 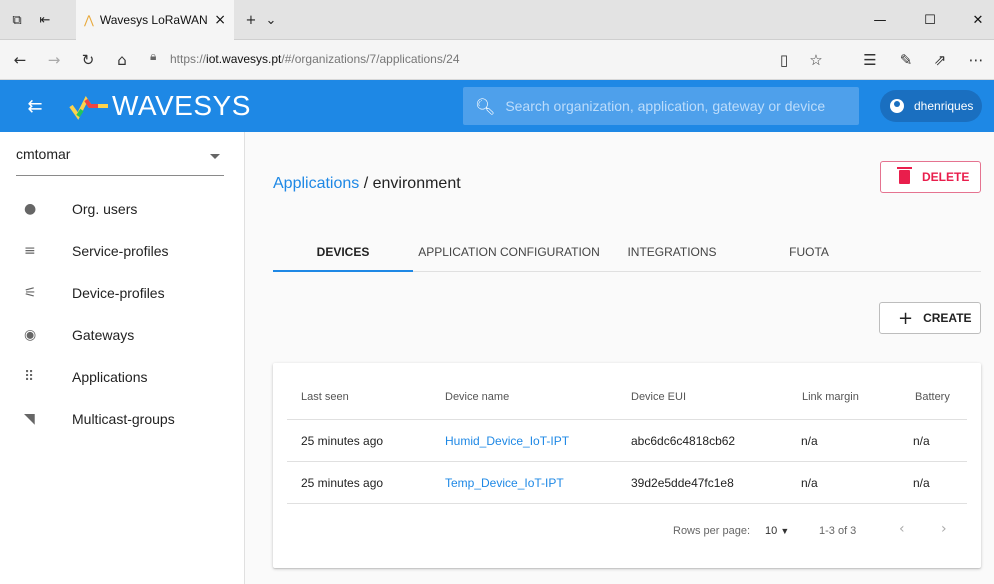 I want to click on device-name-link: Temp_Device_IoT-IPT, so click(x=504, y=483).